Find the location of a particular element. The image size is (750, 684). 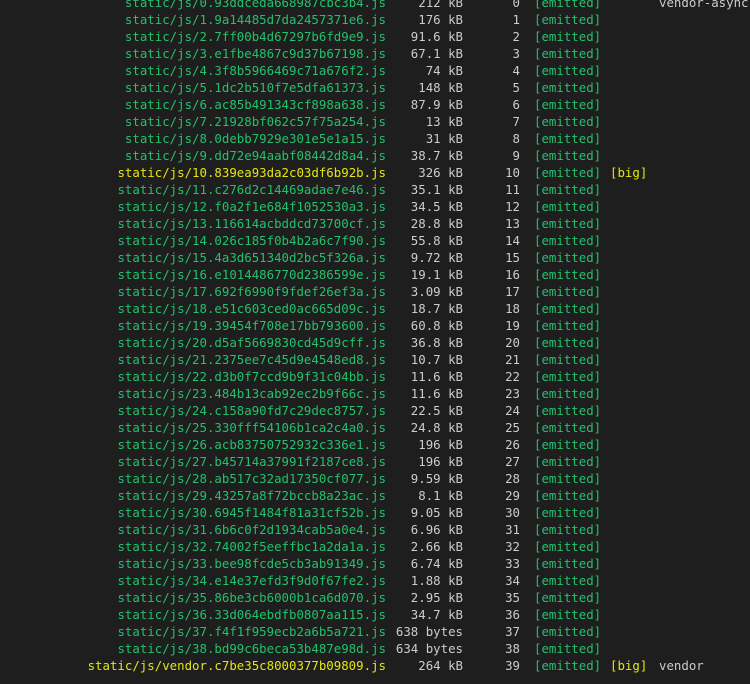

asset-size: 212 kB is located at coordinates (440, 5).